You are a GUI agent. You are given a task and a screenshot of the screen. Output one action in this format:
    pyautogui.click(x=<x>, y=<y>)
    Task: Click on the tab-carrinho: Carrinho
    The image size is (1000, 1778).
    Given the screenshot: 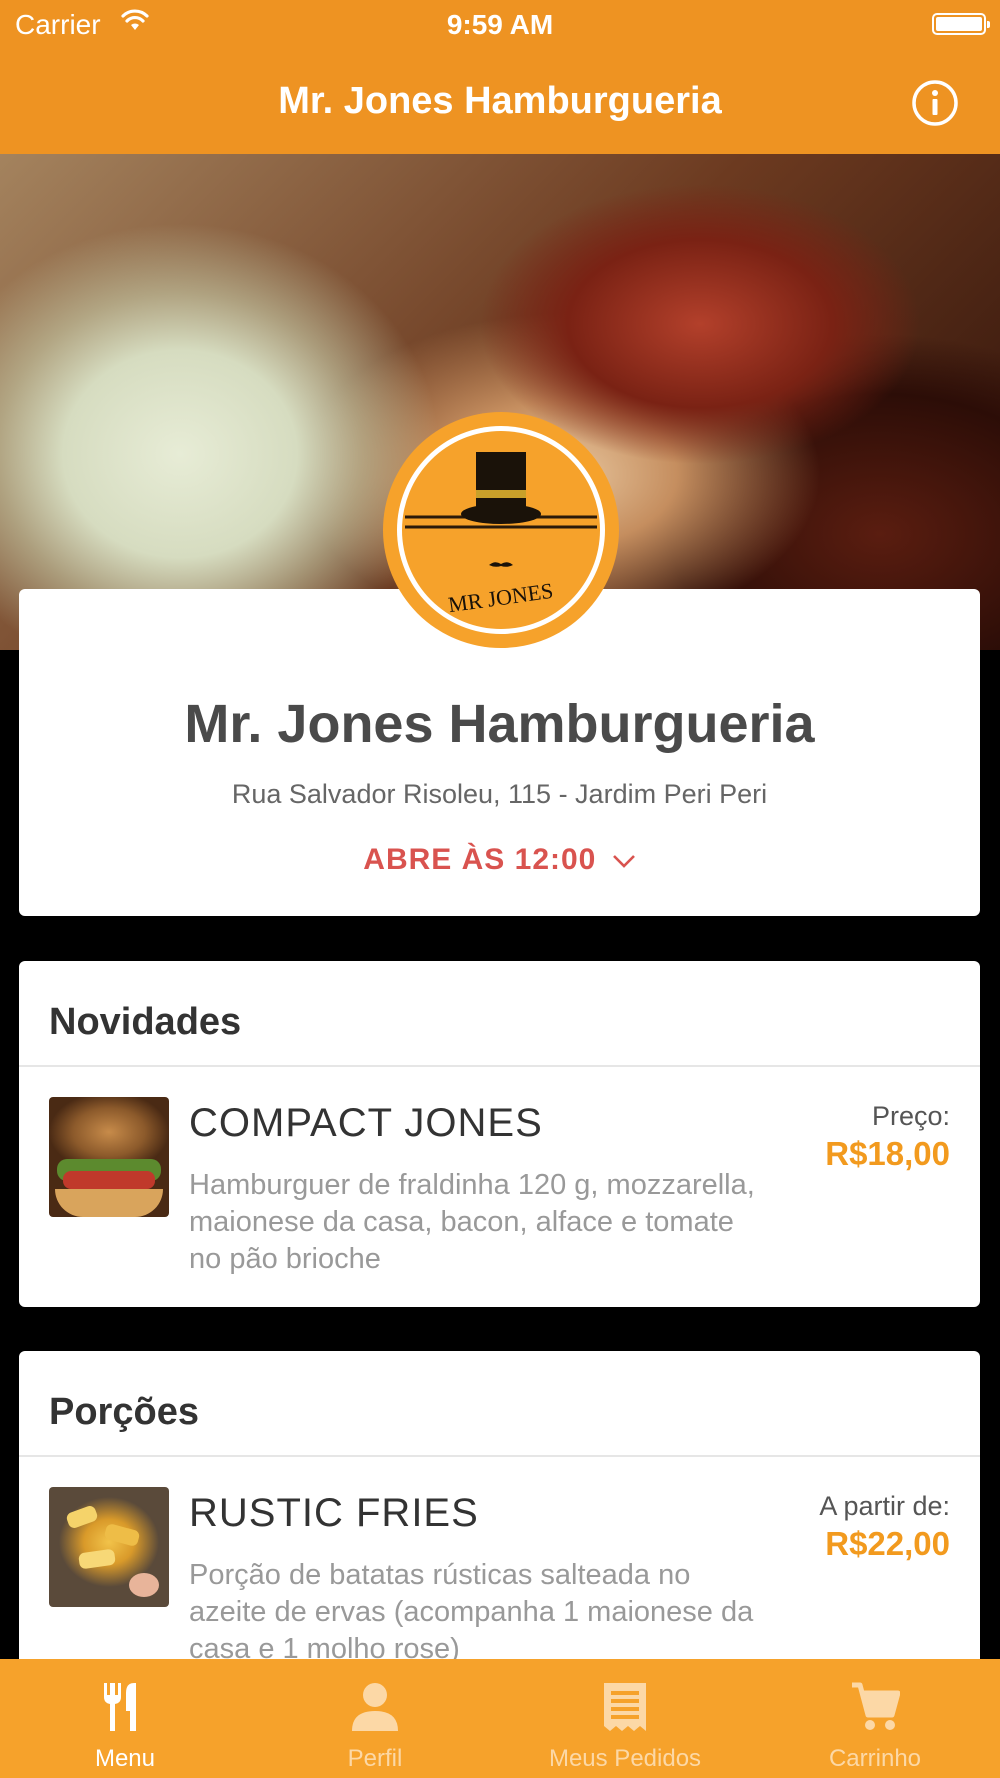 What is the action you would take?
    pyautogui.click(x=875, y=1718)
    